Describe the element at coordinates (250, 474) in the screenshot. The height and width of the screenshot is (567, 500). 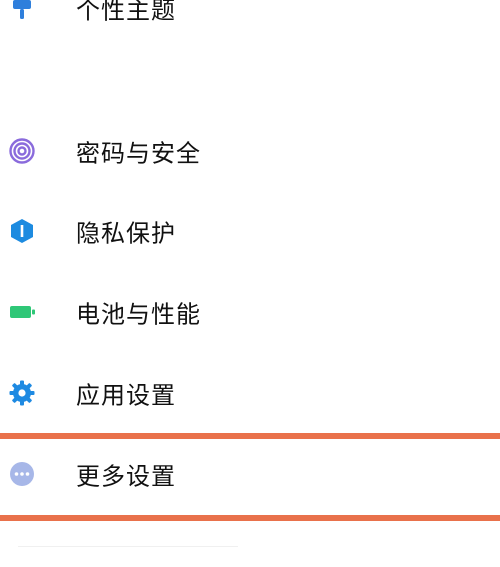
I see `settings-item-more-settings: 更多设置` at that location.